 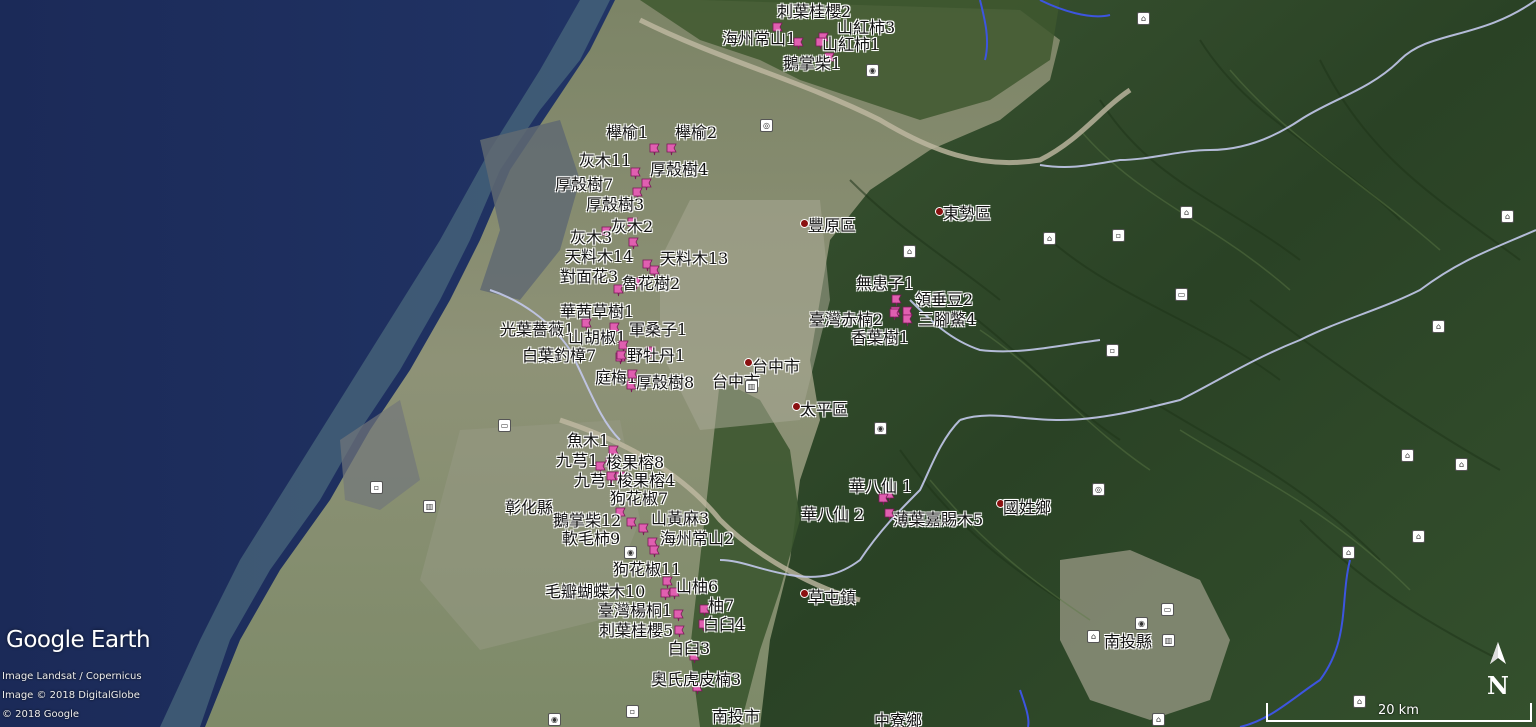 What do you see at coordinates (759, 39) in the screenshot?
I see `specimen-label: 海州常山1` at bounding box center [759, 39].